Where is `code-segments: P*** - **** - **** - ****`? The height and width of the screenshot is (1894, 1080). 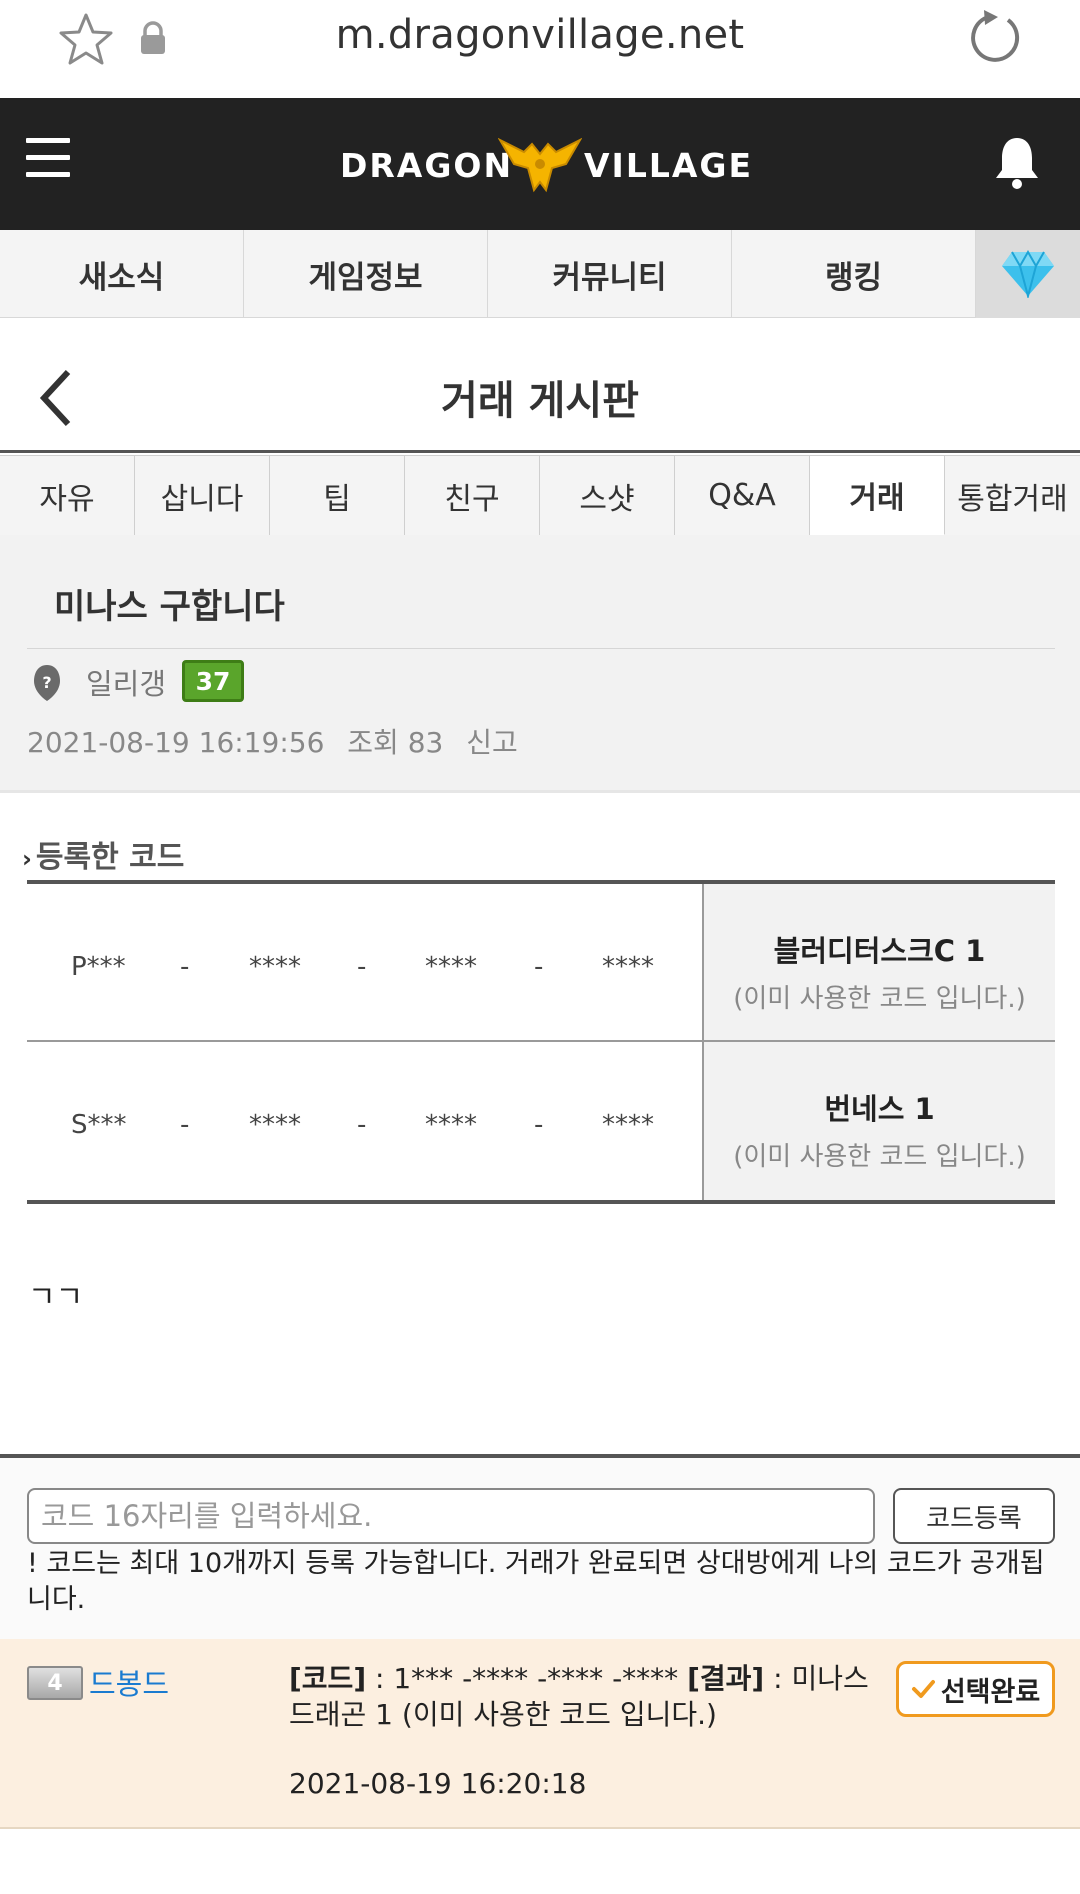
code-segments: P*** - **** - **** - **** is located at coordinates (364, 962).